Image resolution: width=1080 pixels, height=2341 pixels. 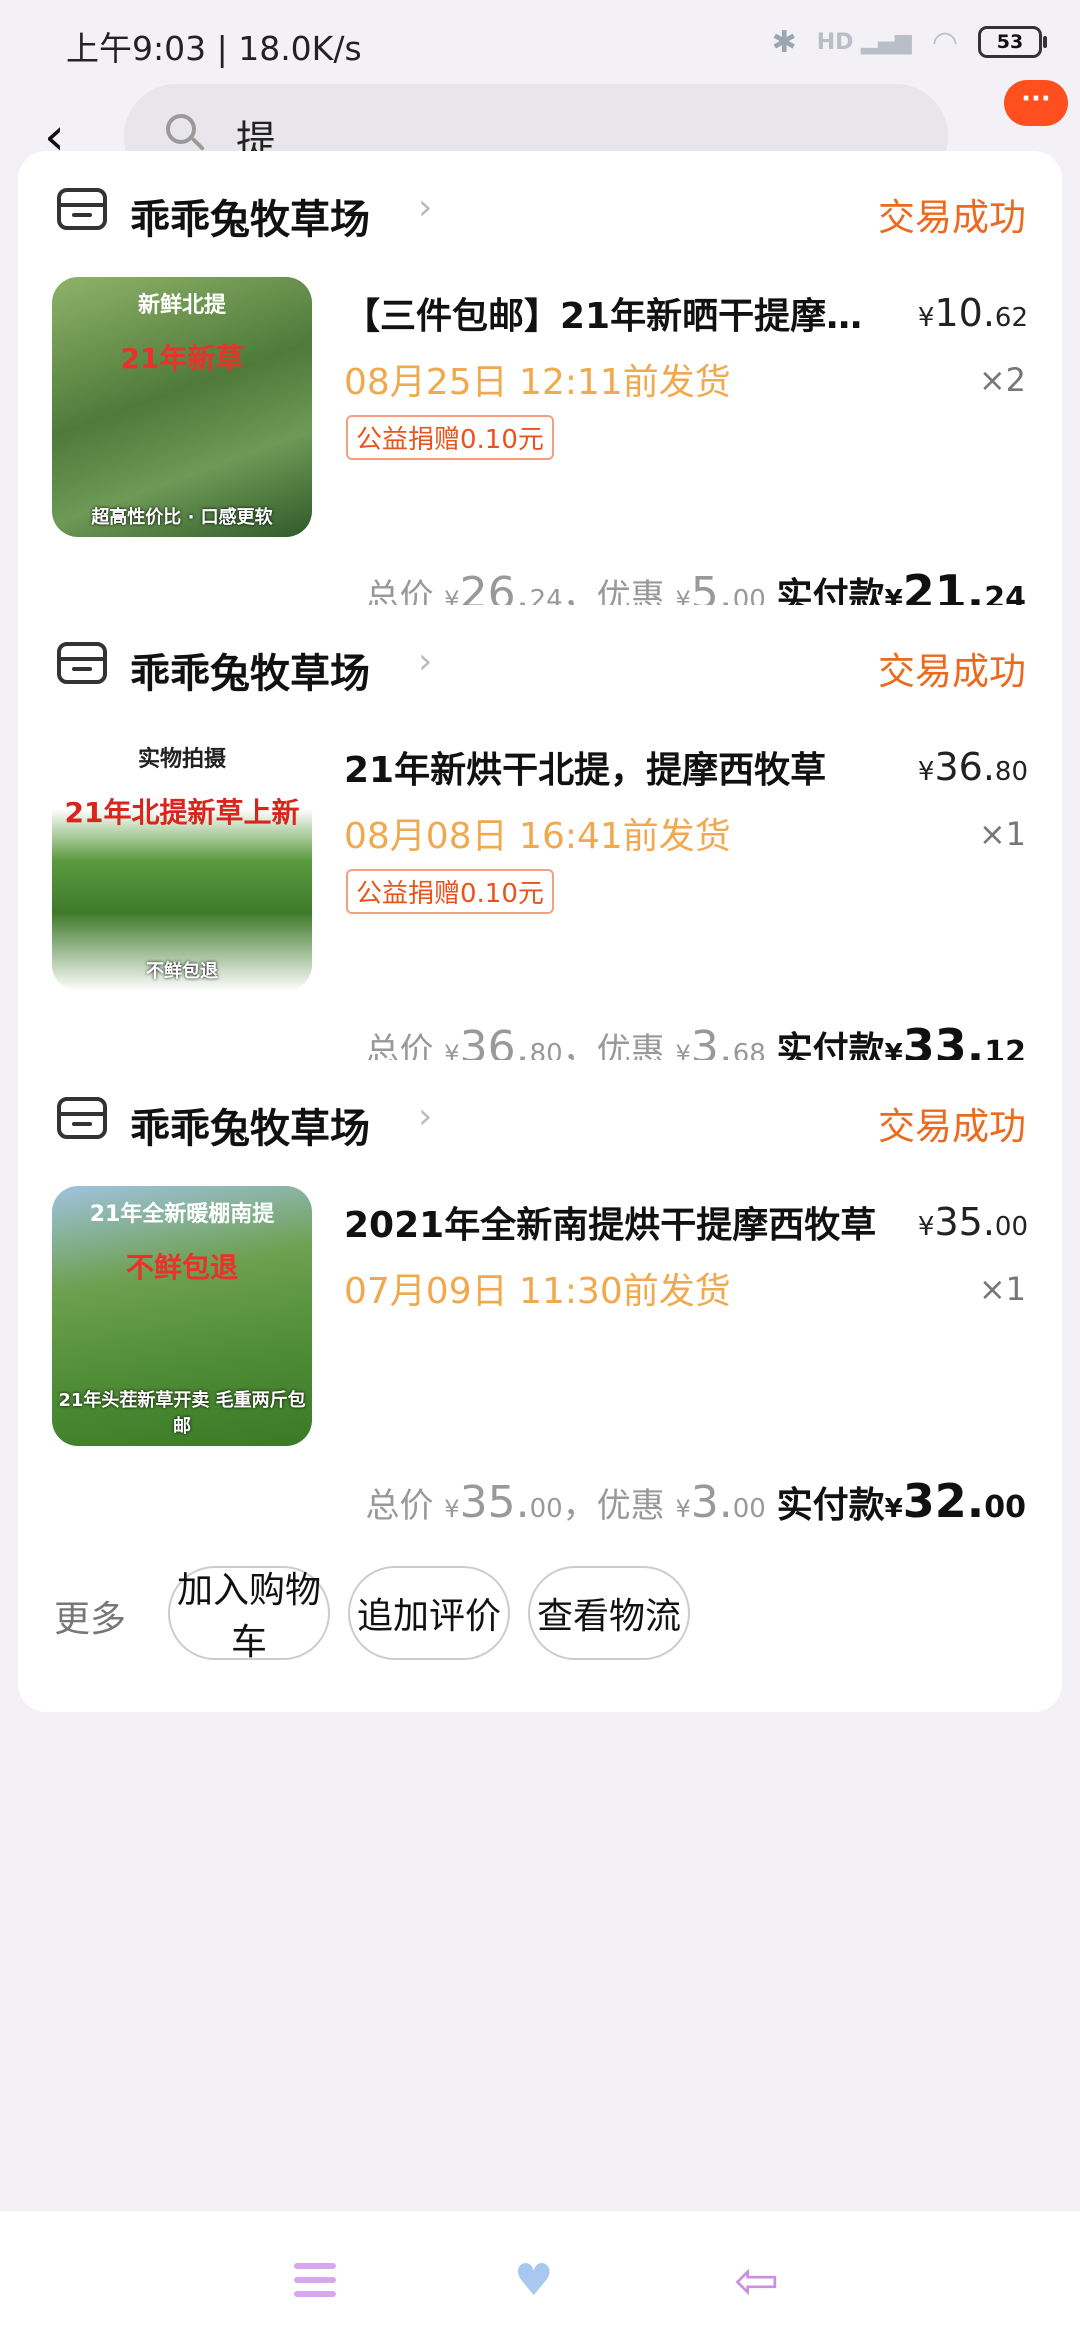 What do you see at coordinates (214, 48) in the screenshot?
I see `status-time: 上午9:03 | 18.0K/s` at bounding box center [214, 48].